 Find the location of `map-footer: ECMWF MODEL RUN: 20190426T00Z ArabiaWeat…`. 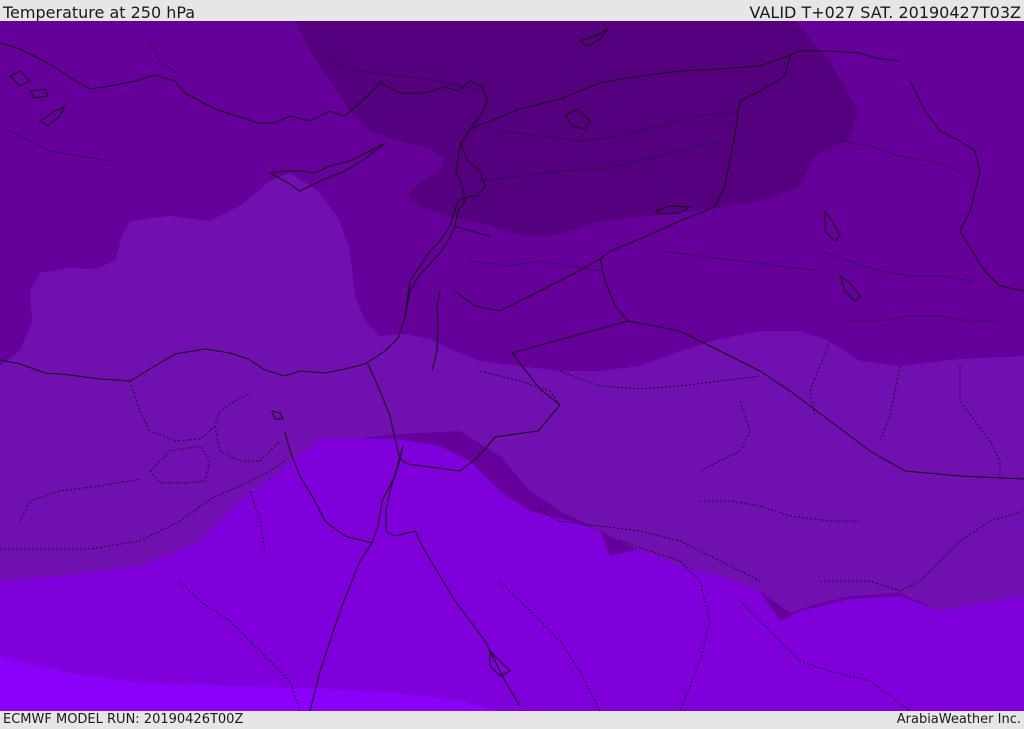

map-footer: ECMWF MODEL RUN: 20190426T00Z ArabiaWeat… is located at coordinates (512, 720).